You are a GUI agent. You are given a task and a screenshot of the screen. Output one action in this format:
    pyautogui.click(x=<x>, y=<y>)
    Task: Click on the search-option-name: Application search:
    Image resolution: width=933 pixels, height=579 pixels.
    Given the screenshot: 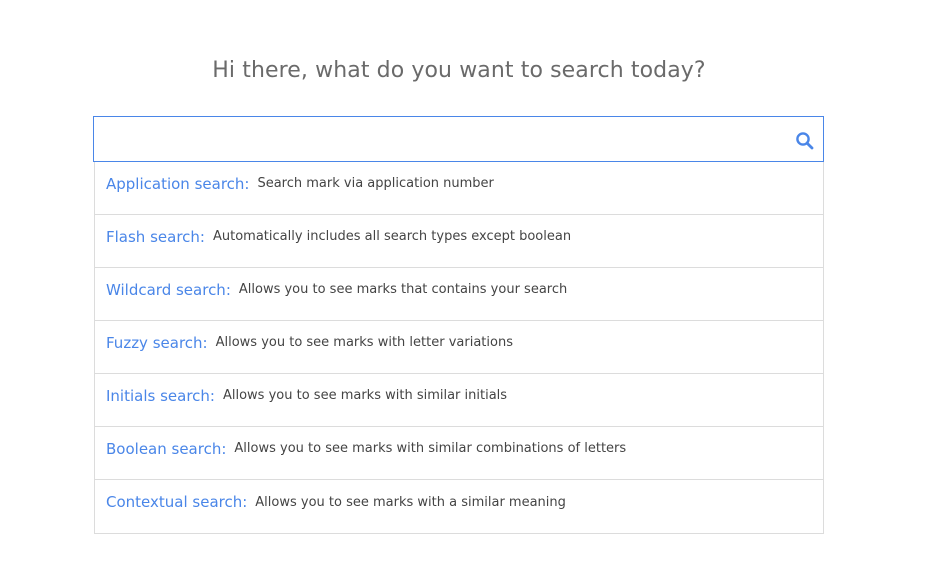 What is the action you would take?
    pyautogui.click(x=178, y=183)
    